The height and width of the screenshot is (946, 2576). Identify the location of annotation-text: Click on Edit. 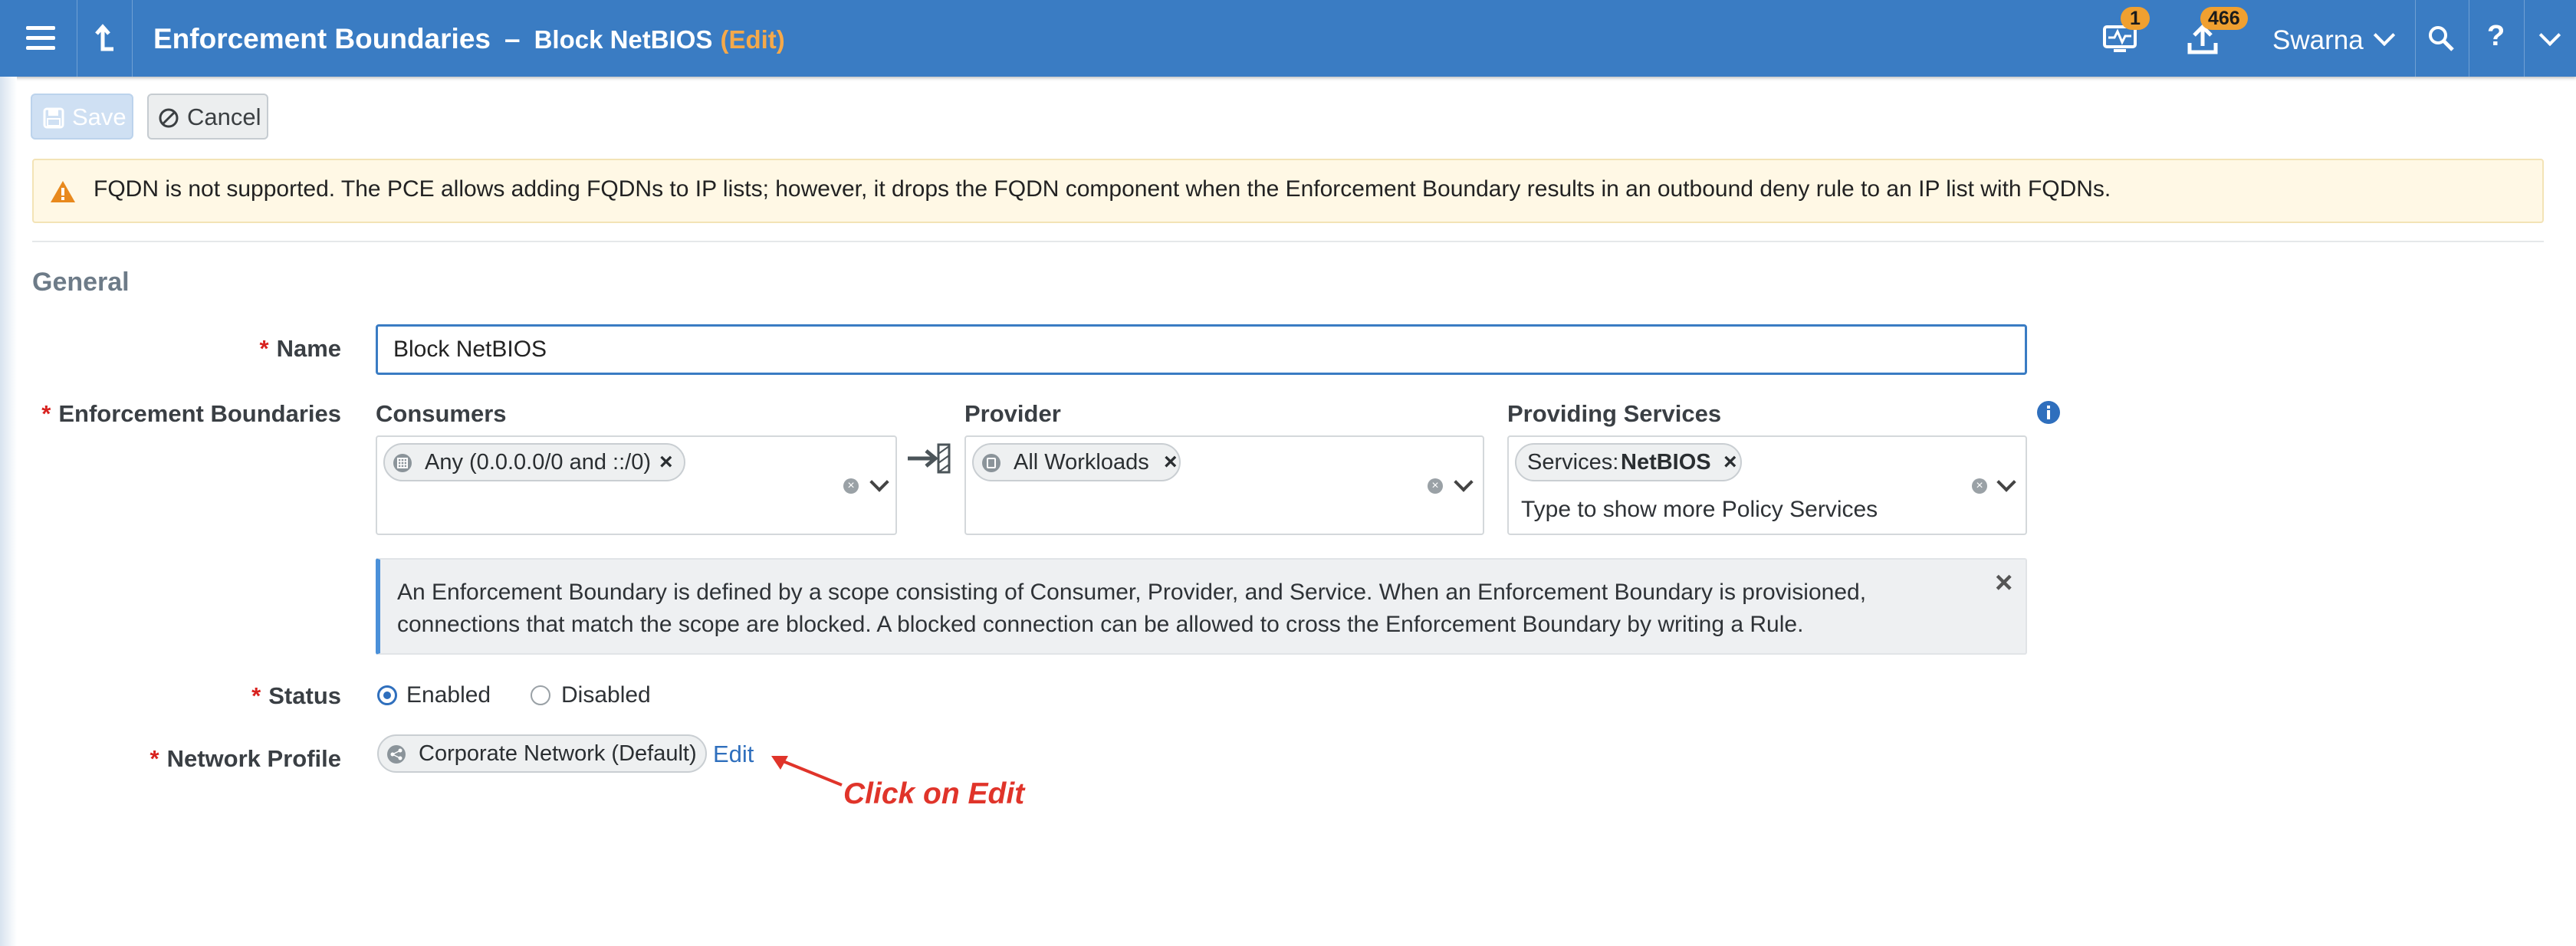
(934, 793).